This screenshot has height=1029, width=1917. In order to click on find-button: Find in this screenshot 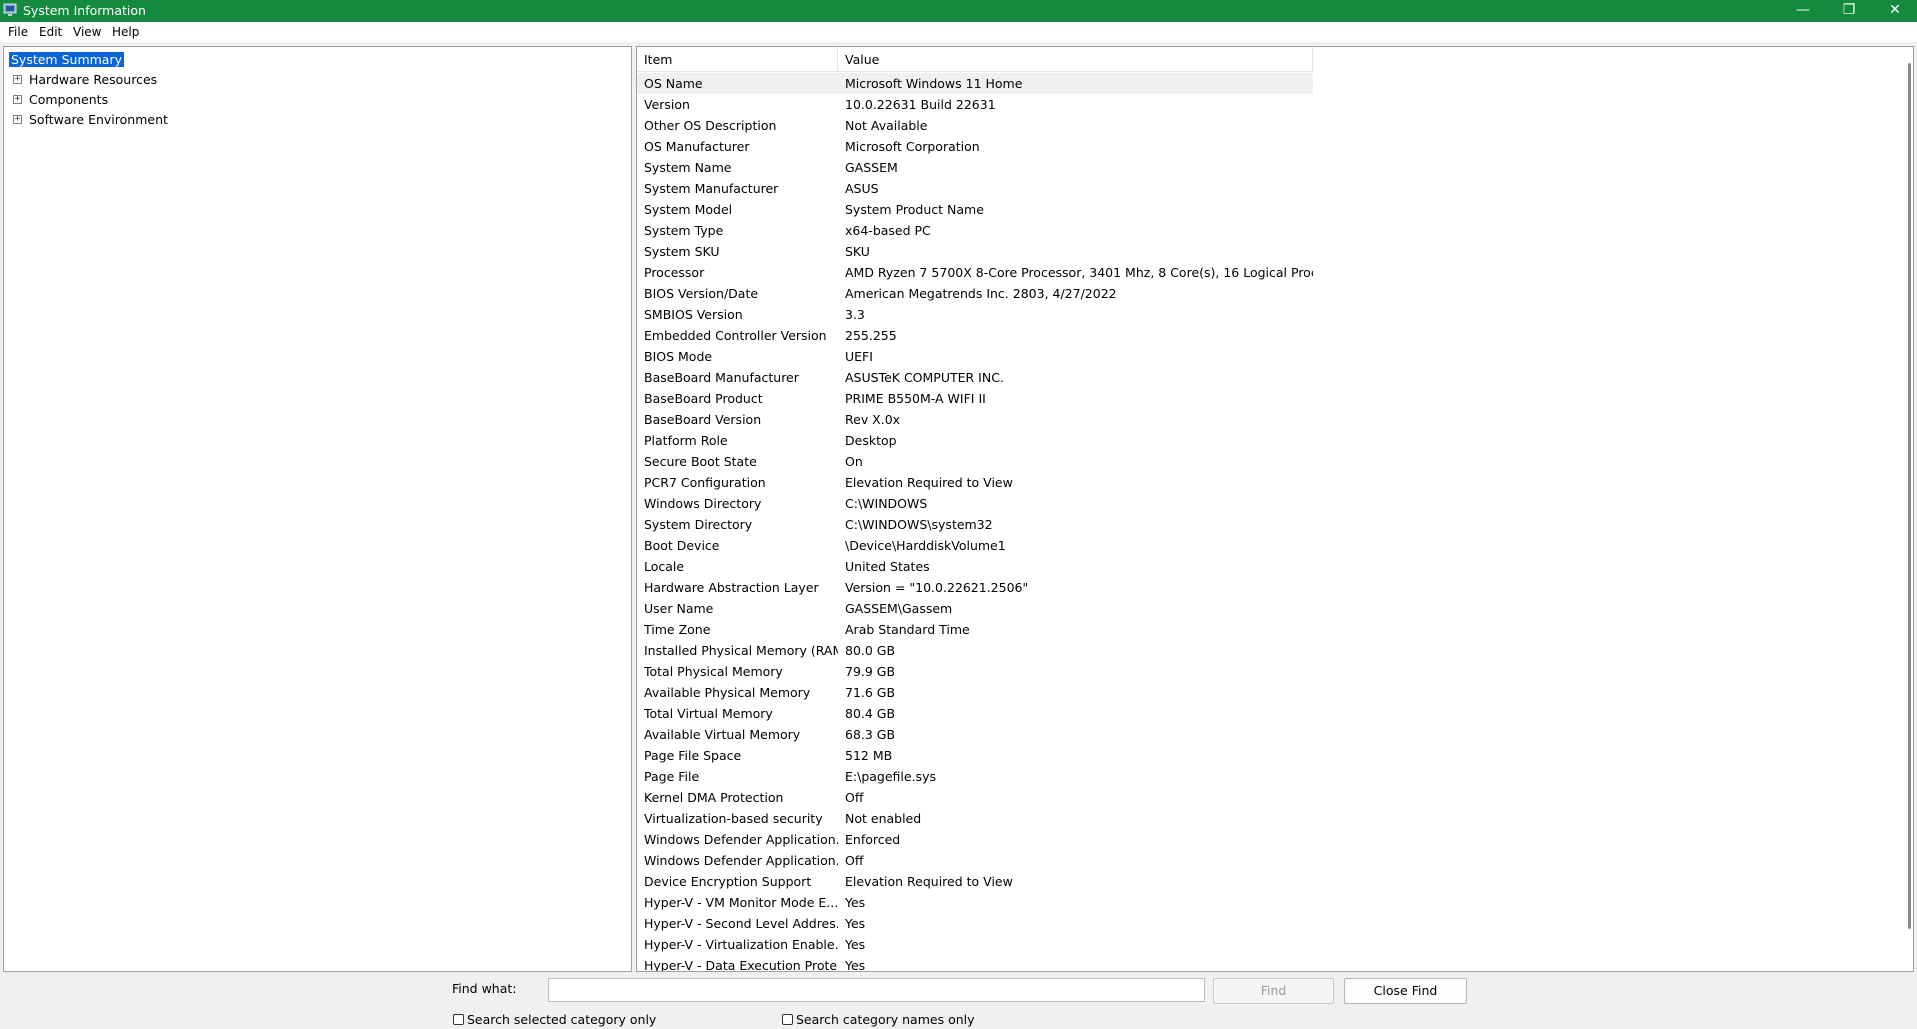, I will do `click(1273, 991)`.